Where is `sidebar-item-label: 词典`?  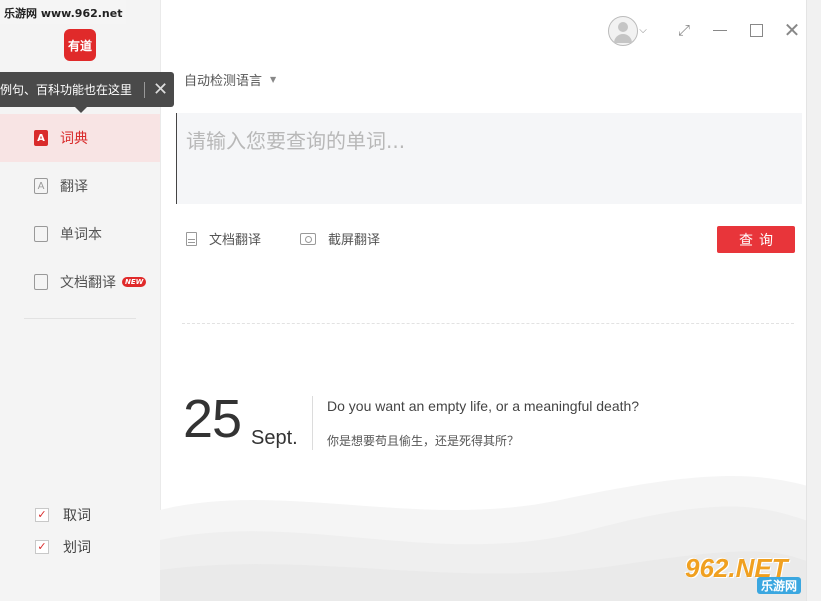 sidebar-item-label: 词典 is located at coordinates (74, 139).